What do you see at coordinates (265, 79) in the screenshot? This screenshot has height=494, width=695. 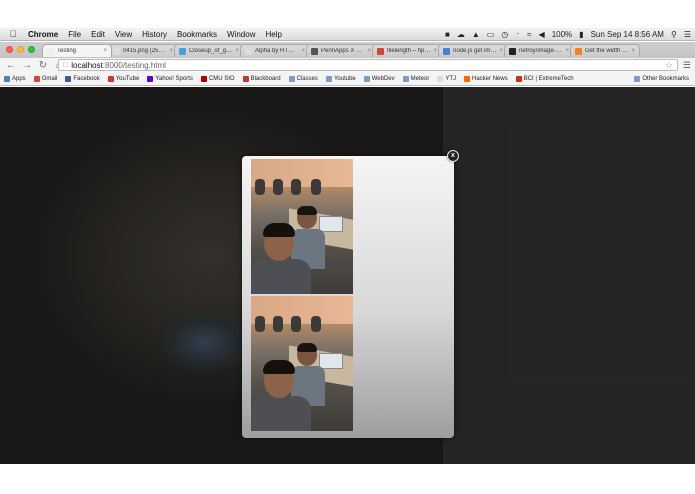 I see `bookmark-label: Blackboard` at bounding box center [265, 79].